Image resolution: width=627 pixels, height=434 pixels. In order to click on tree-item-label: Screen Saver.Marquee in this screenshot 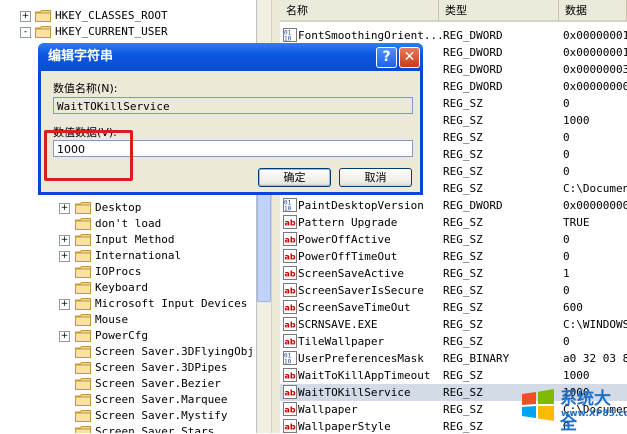, I will do `click(161, 399)`.